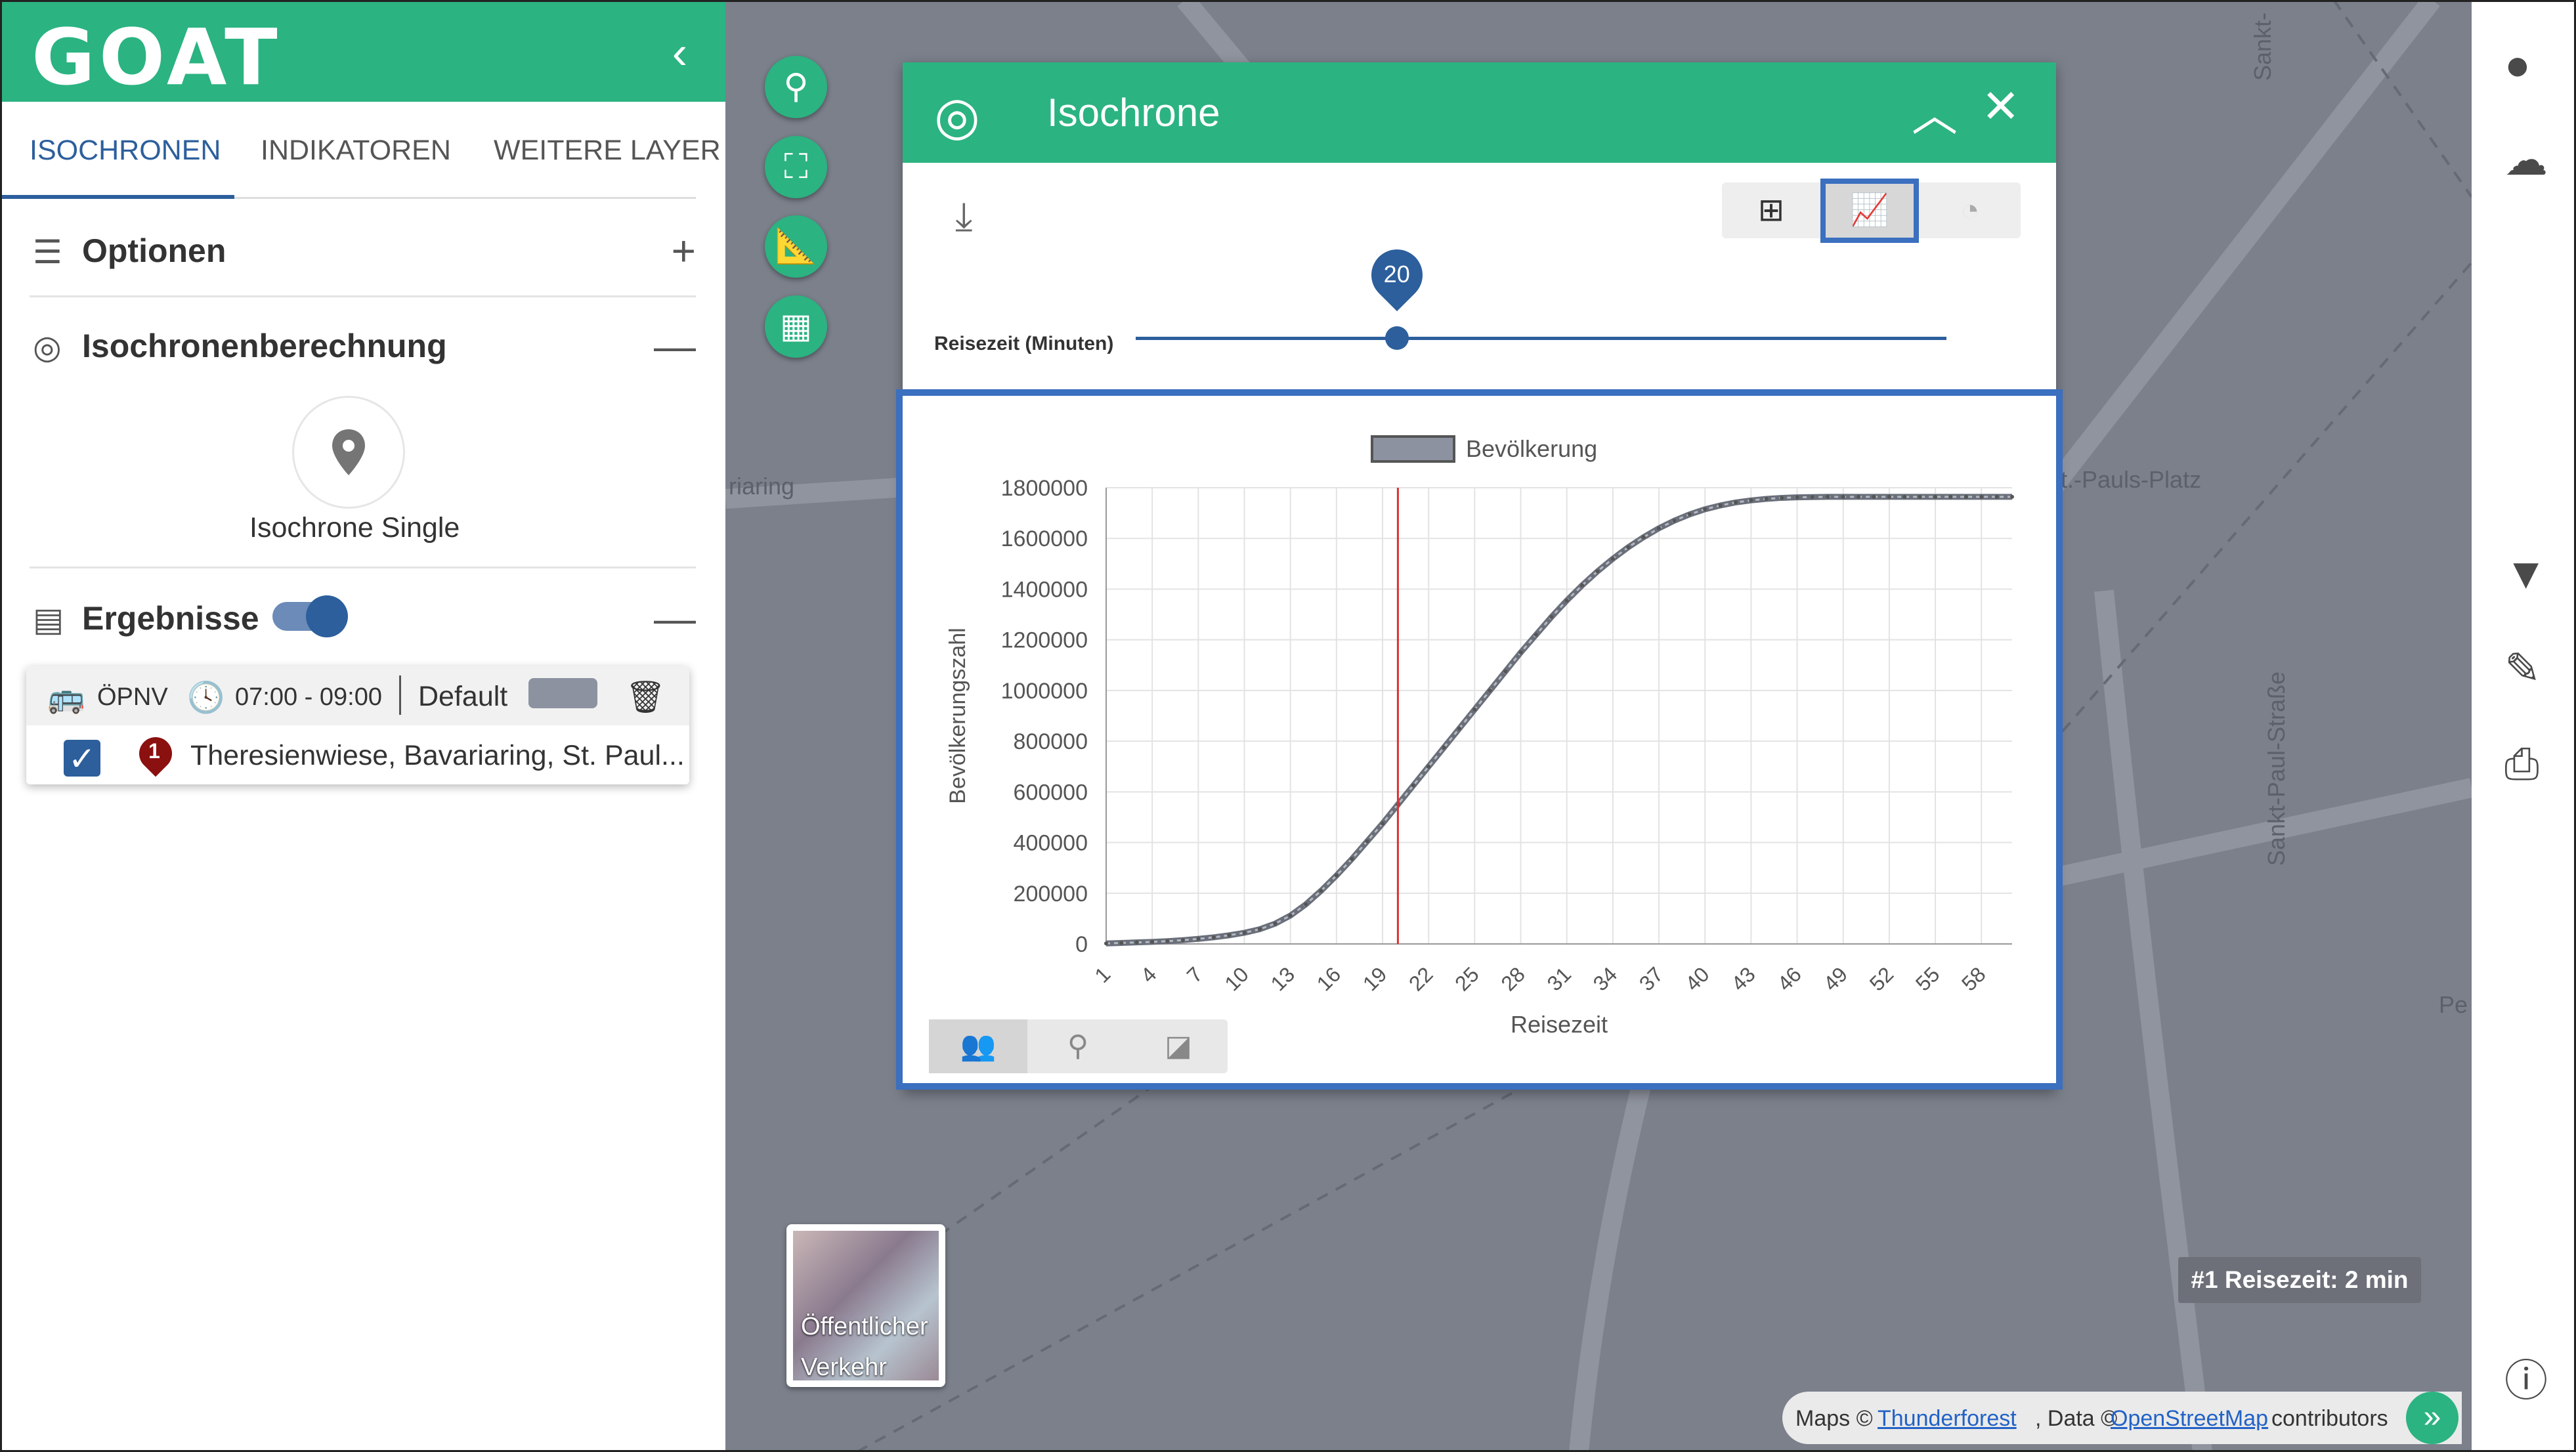 This screenshot has width=2576, height=1452. What do you see at coordinates (363, 567) in the screenshot?
I see `section-divider` at bounding box center [363, 567].